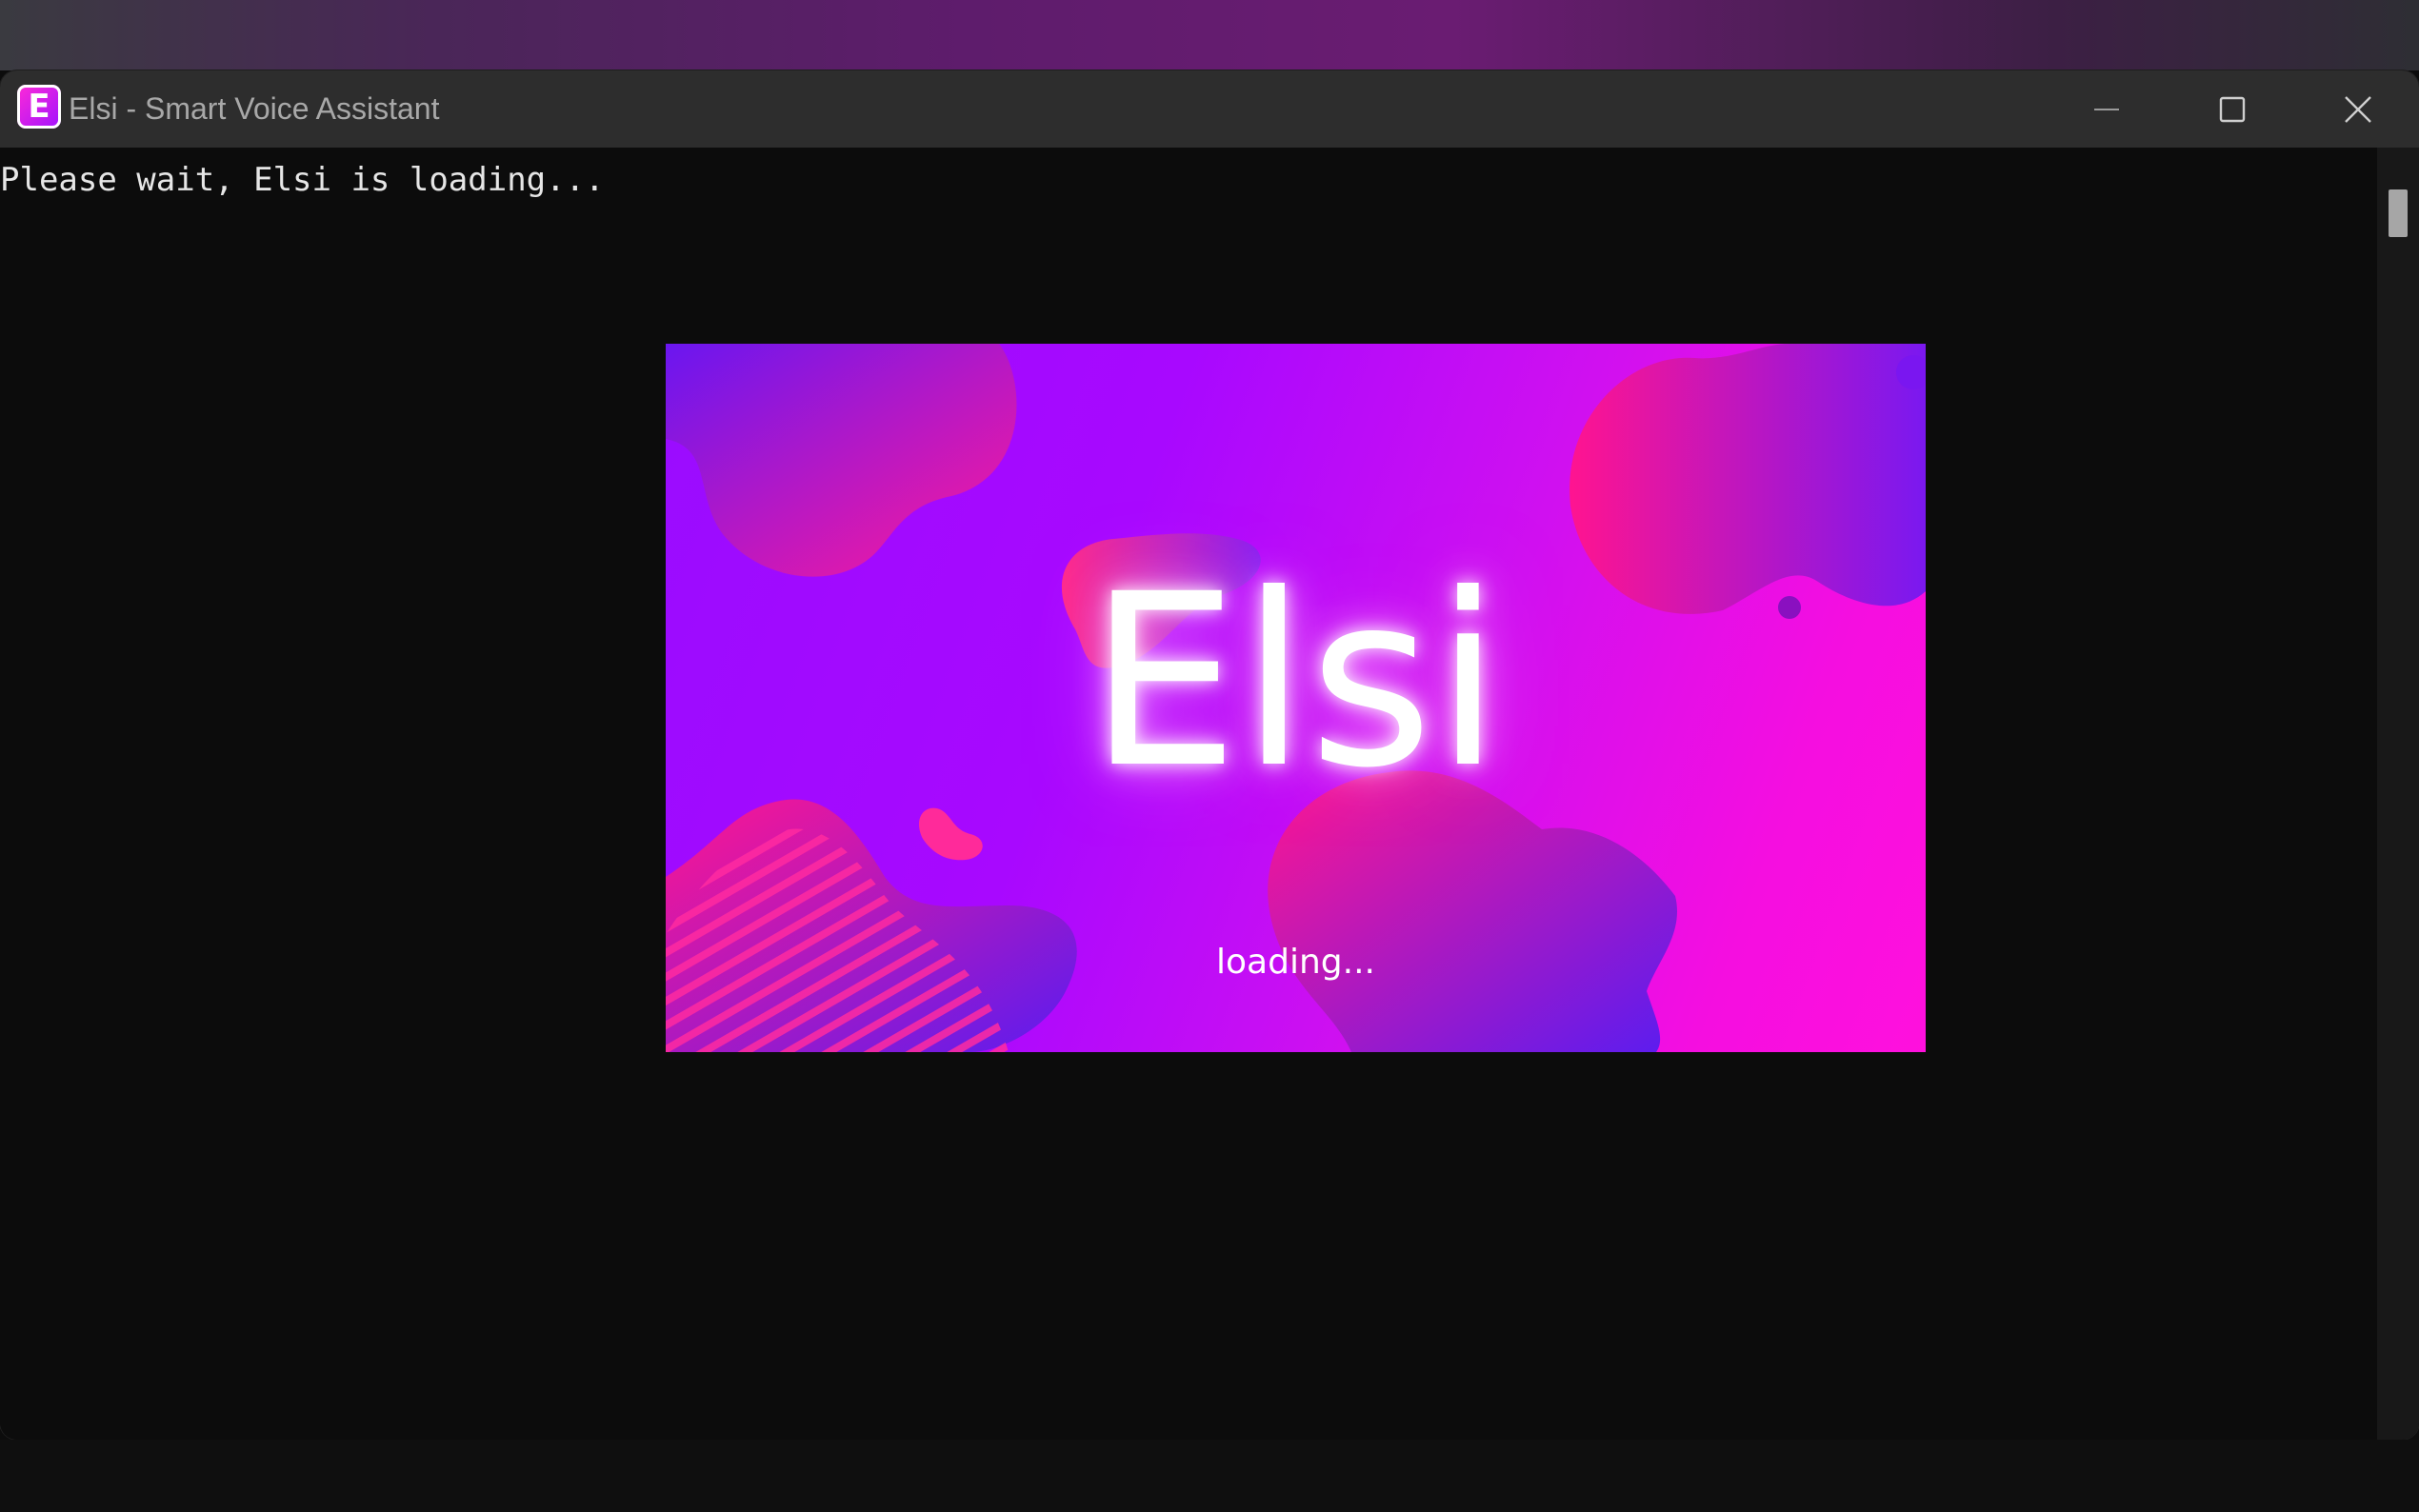 Image resolution: width=2419 pixels, height=1512 pixels. Describe the element at coordinates (1209, 109) in the screenshot. I see `title-bar: E Elsi - Smart Voice Assistant` at that location.